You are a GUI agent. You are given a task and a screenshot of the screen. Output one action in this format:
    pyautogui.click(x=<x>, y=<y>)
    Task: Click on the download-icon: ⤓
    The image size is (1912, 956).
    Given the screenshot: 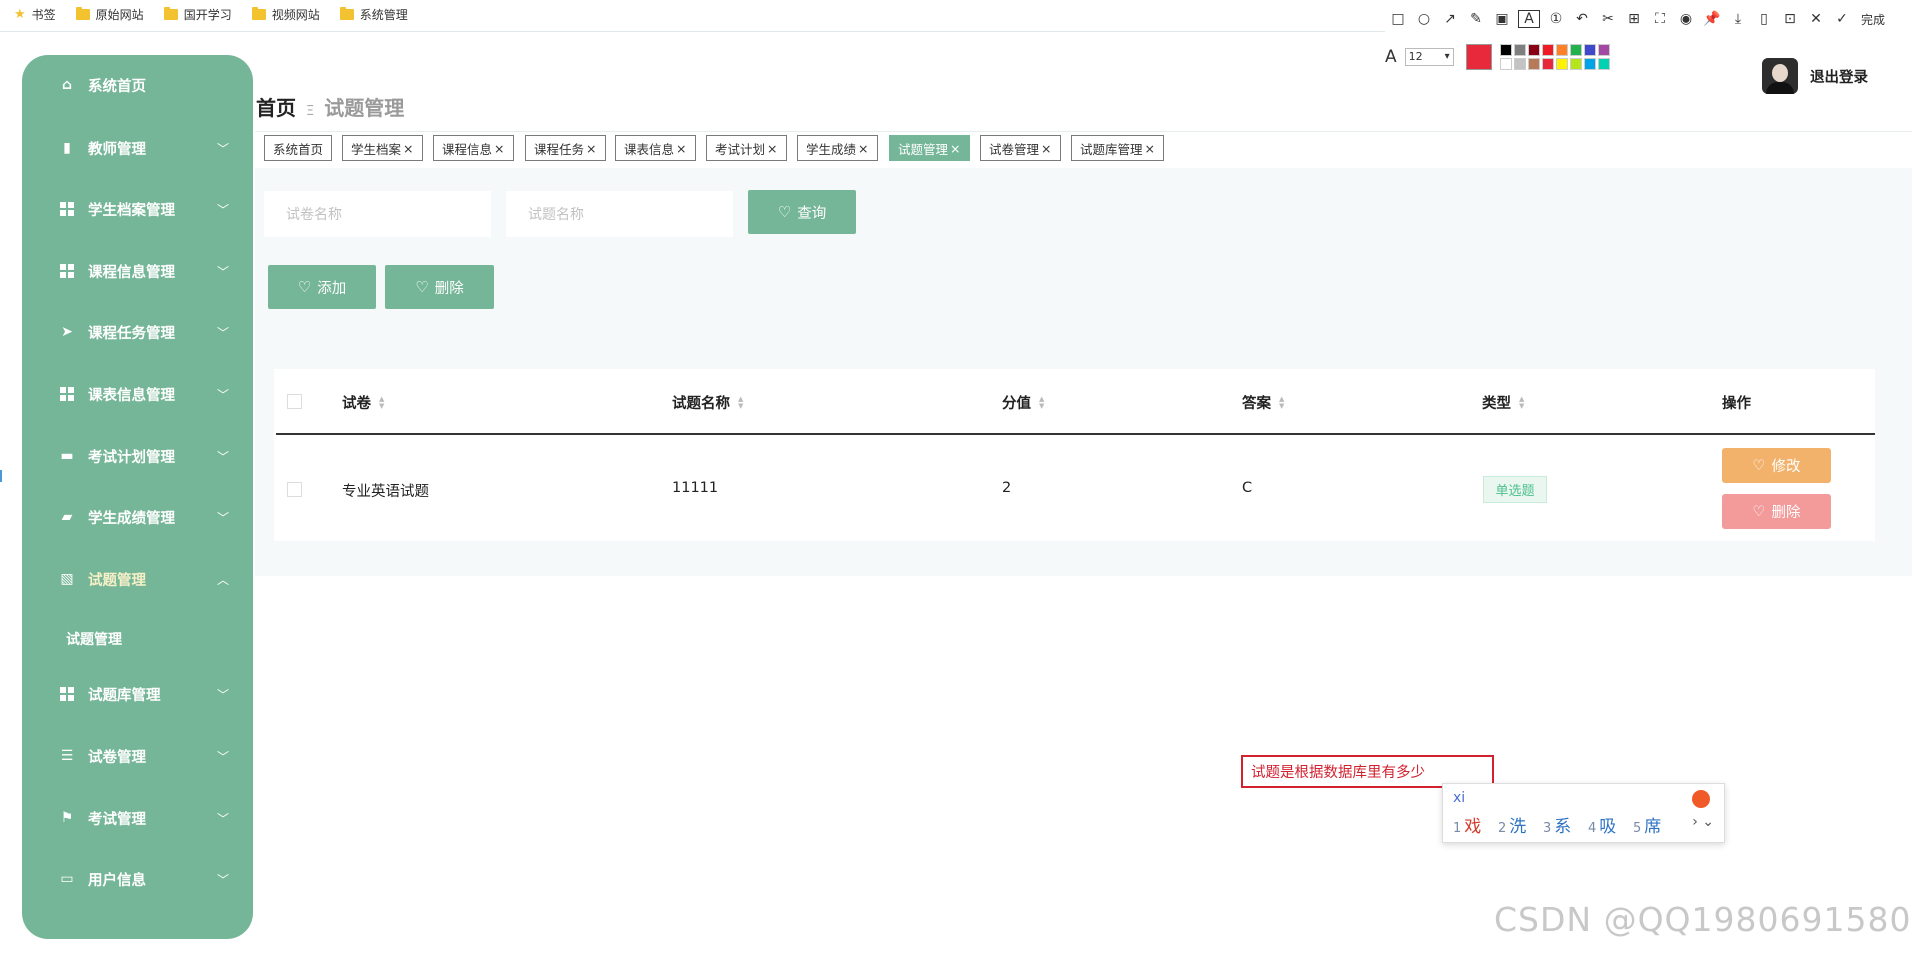 What is the action you would take?
    pyautogui.click(x=1738, y=19)
    